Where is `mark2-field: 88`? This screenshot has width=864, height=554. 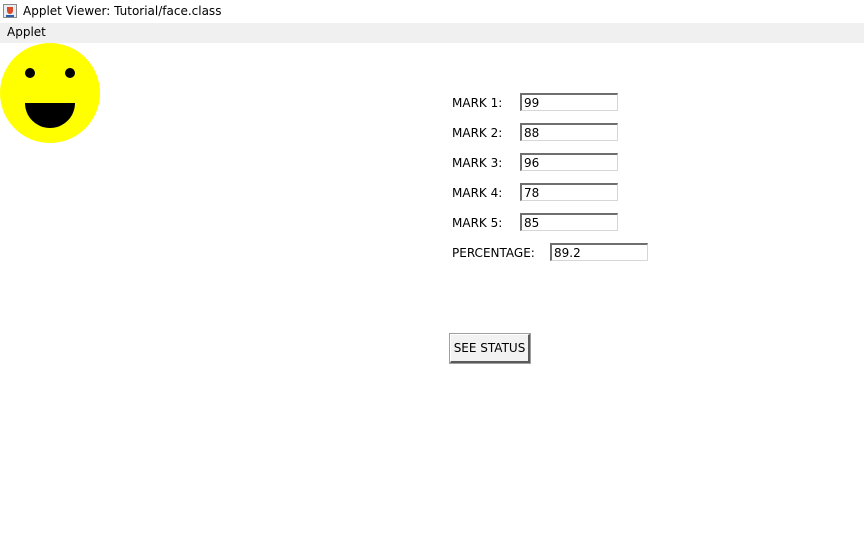 mark2-field: 88 is located at coordinates (569, 132).